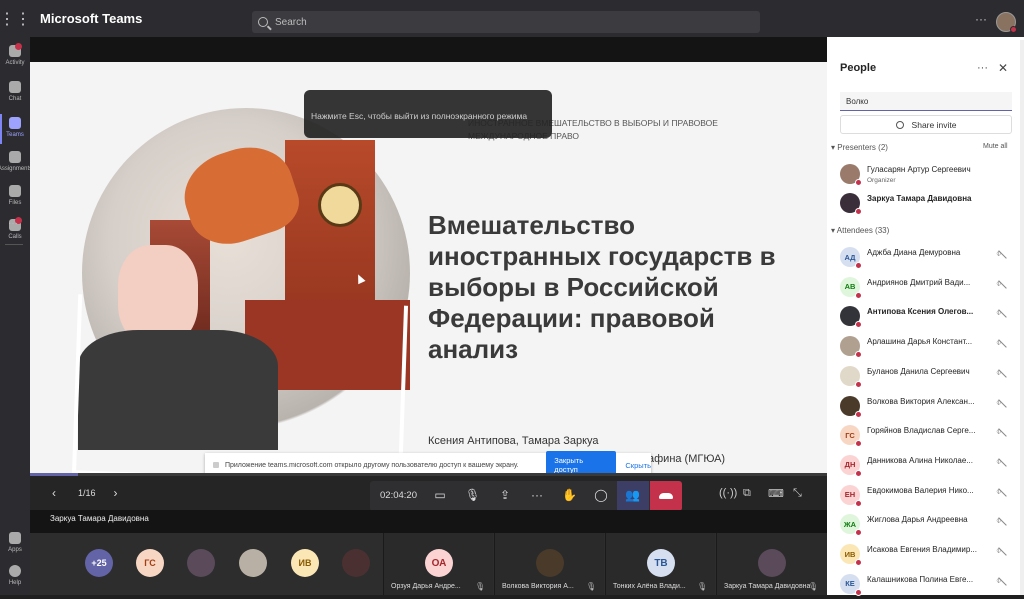 This screenshot has width=1024, height=599. I want to click on search-box, so click(506, 22).